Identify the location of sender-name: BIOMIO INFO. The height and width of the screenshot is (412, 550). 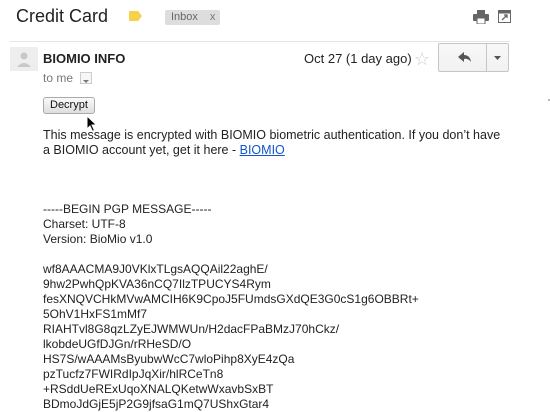
(84, 58).